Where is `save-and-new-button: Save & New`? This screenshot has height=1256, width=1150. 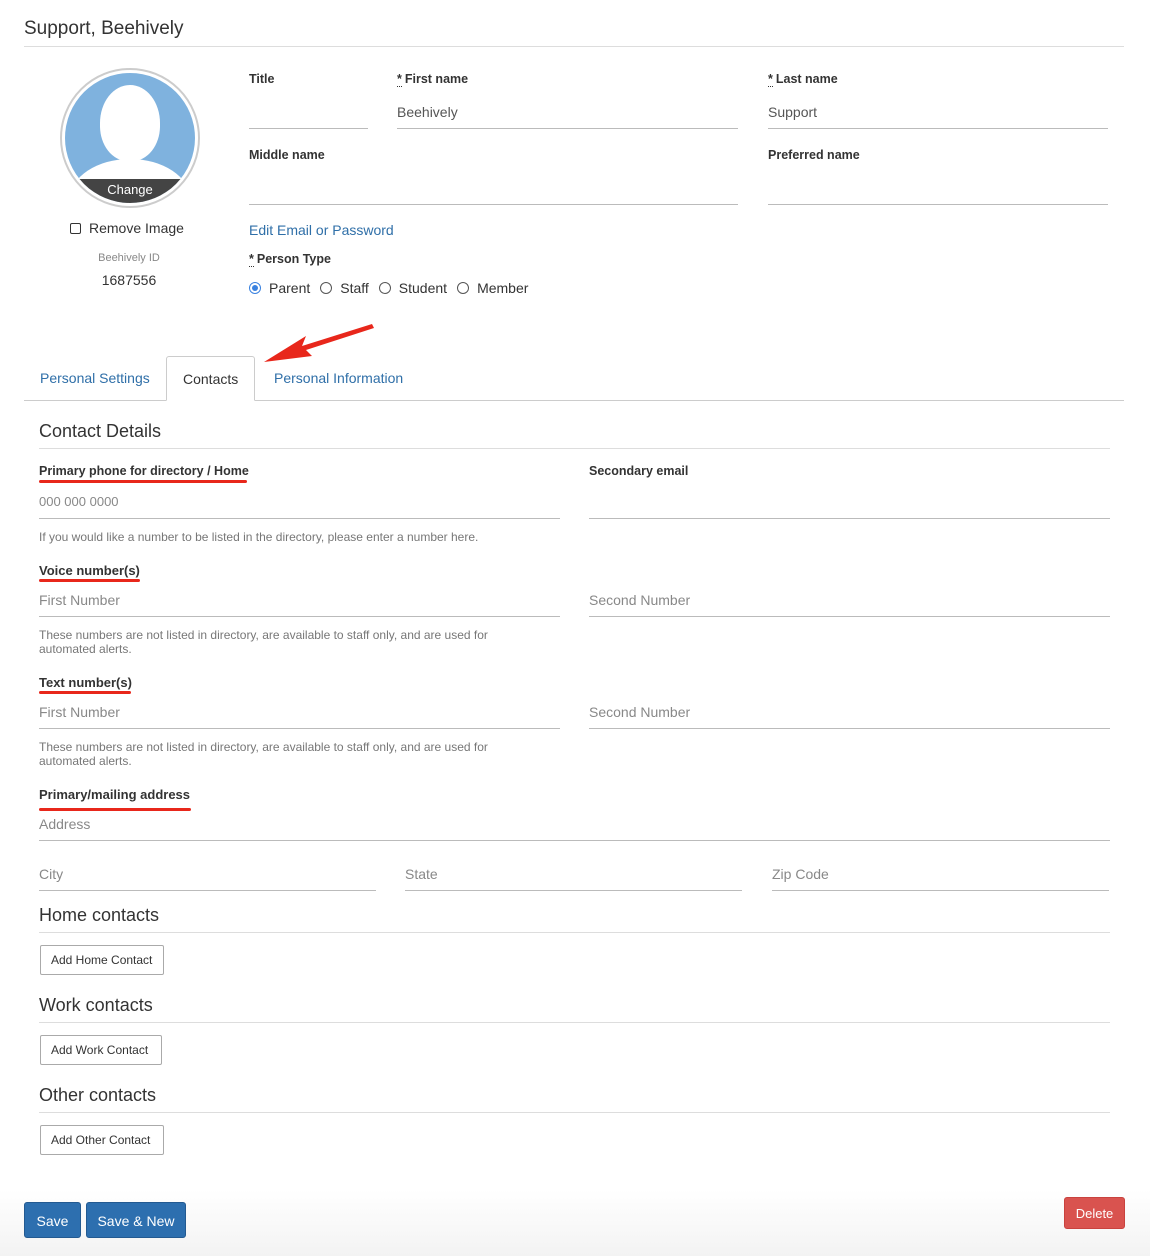
save-and-new-button: Save & New is located at coordinates (136, 1220).